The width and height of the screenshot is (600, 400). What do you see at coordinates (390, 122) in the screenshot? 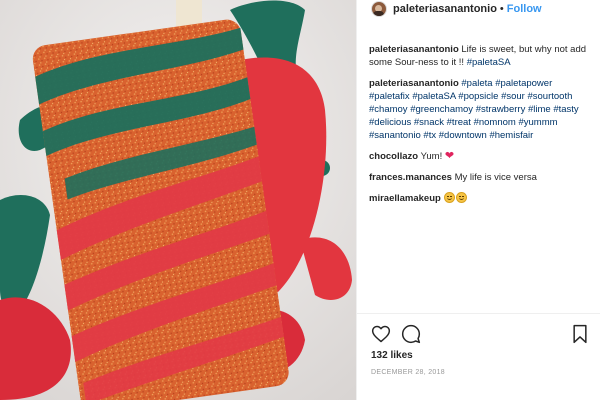
I see `hashtag-link: #delicious` at bounding box center [390, 122].